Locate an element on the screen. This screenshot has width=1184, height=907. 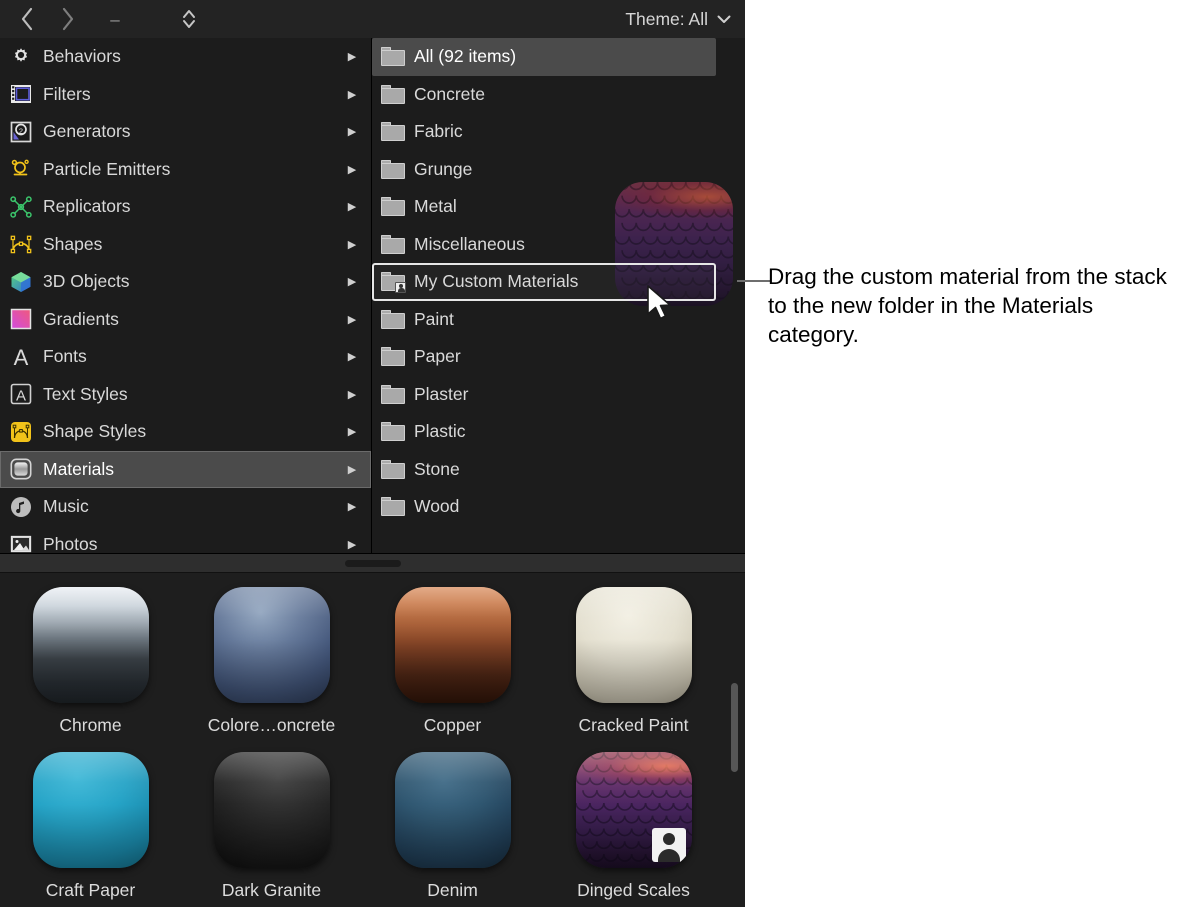
folder-item-miscellaneous: Miscellaneous is located at coordinates (544, 245).